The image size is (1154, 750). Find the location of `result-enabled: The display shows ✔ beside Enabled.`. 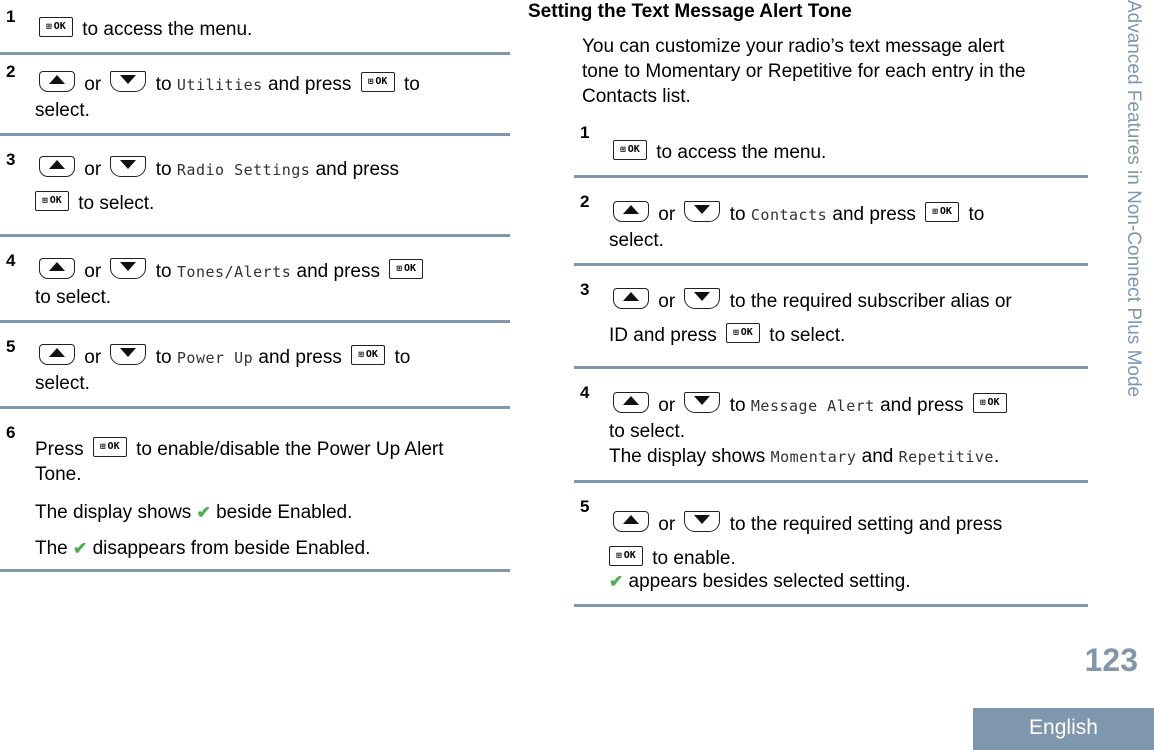

result-enabled: The display shows ✔ beside Enabled. is located at coordinates (194, 512).